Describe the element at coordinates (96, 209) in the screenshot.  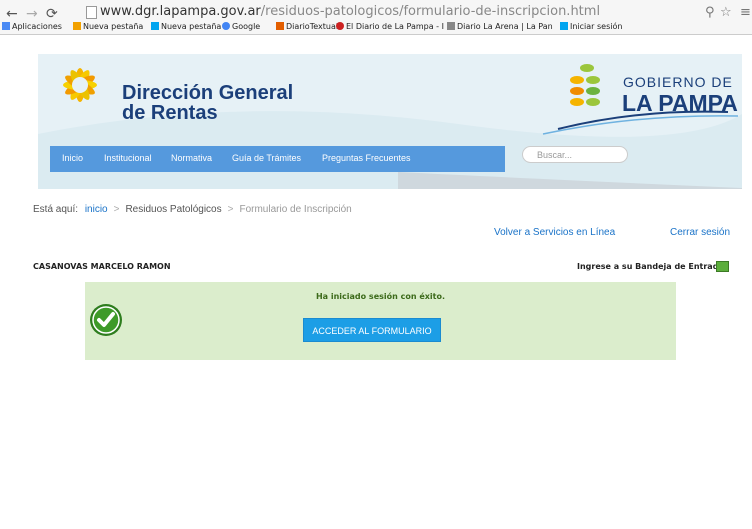
I see `breadcrumb-inicio: inicio` at that location.